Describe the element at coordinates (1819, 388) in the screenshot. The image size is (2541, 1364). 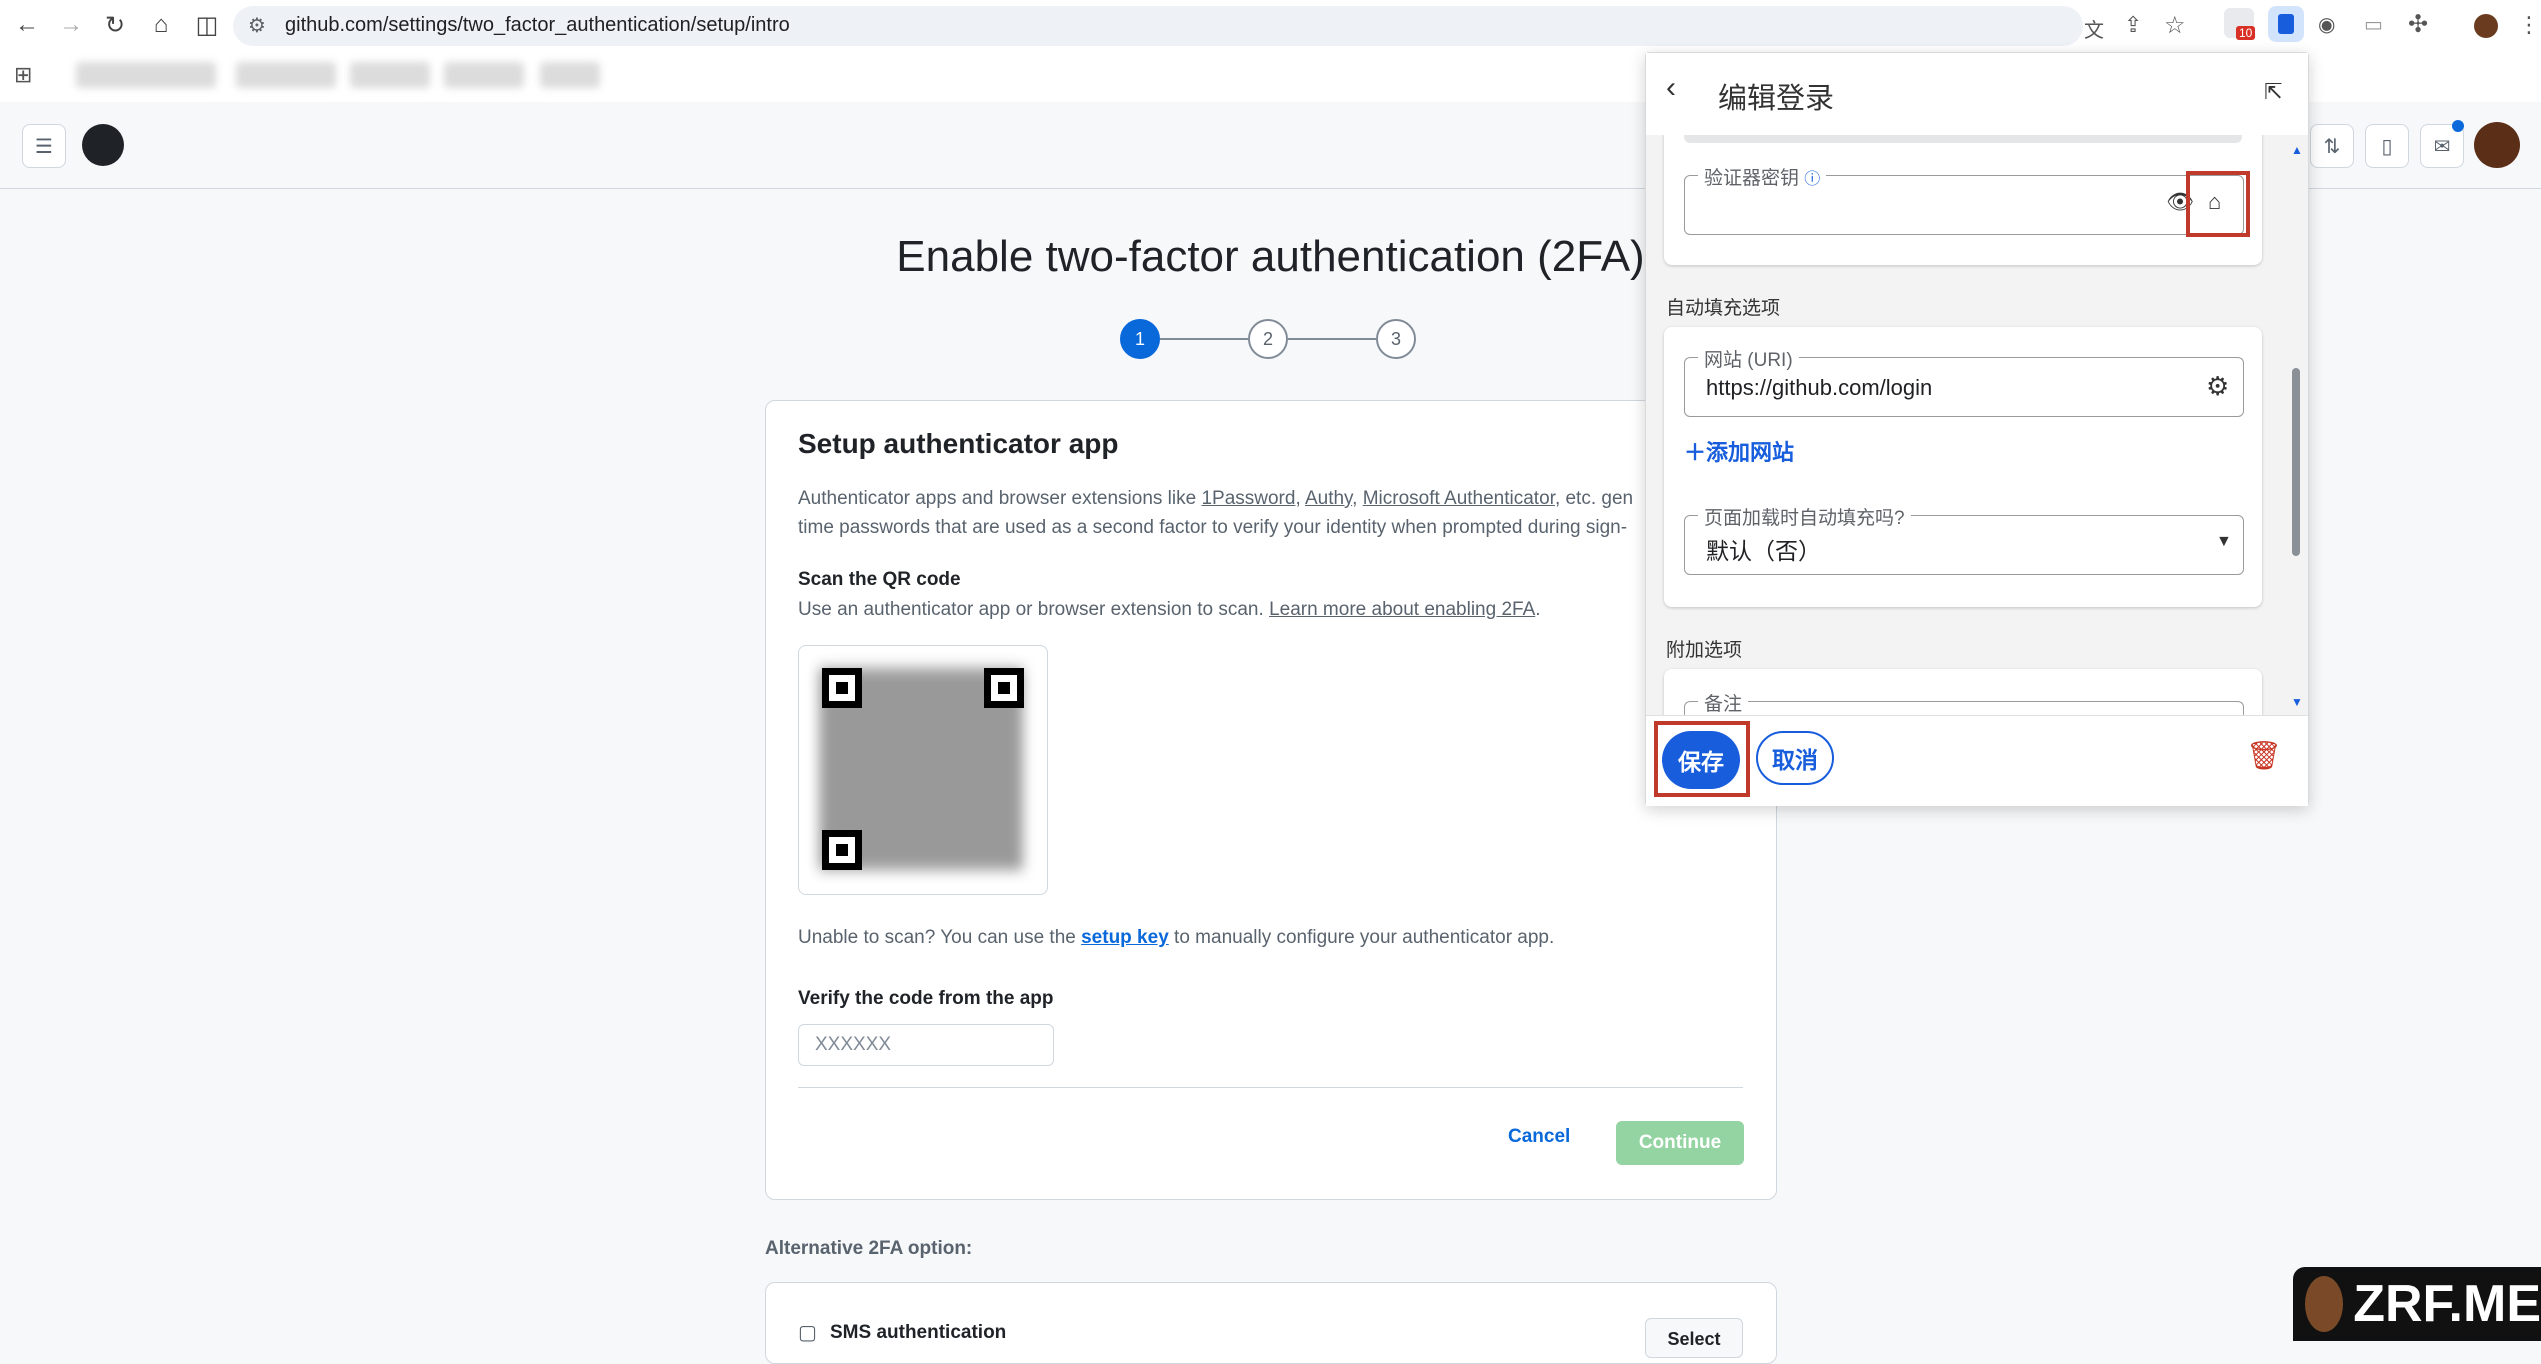
I see `uri-value: https://github.com/login` at that location.